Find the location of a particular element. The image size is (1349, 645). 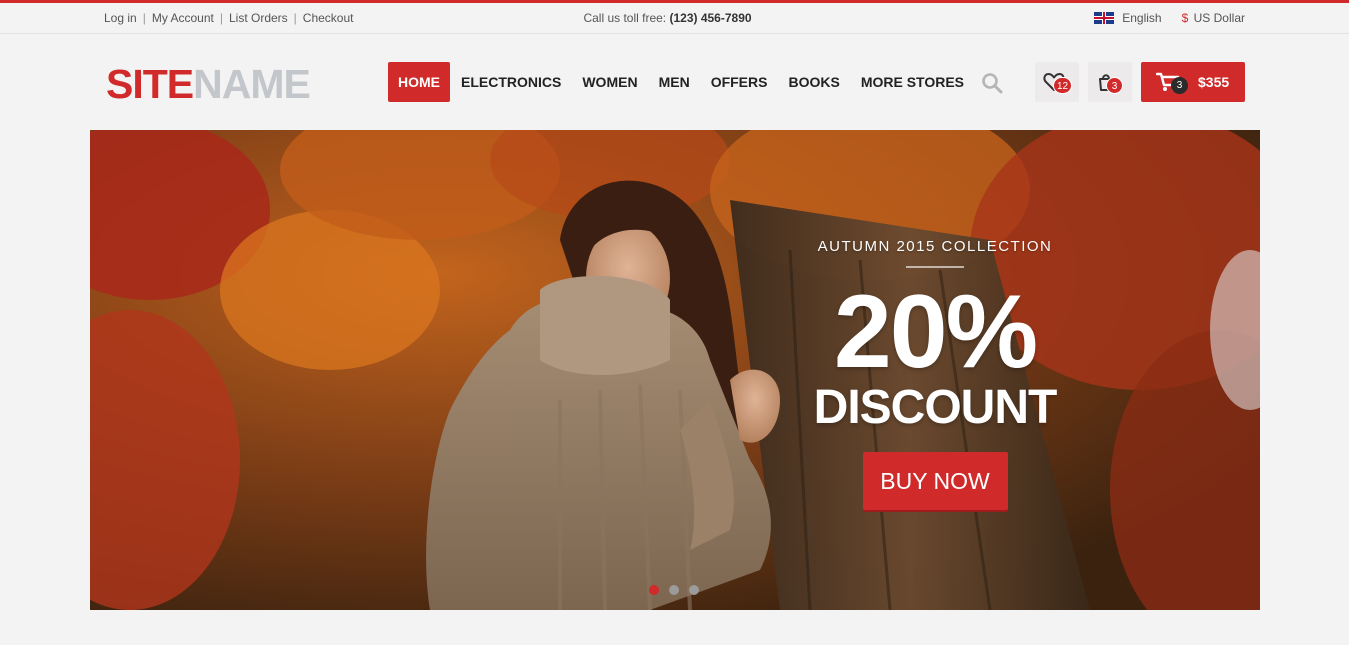

hero-divider is located at coordinates (935, 267).